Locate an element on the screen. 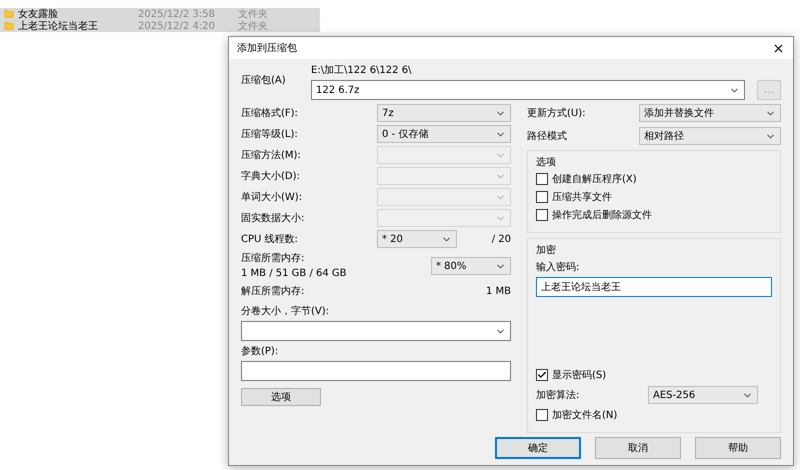 The height and width of the screenshot is (470, 800). dropdown: 7z is located at coordinates (444, 113).